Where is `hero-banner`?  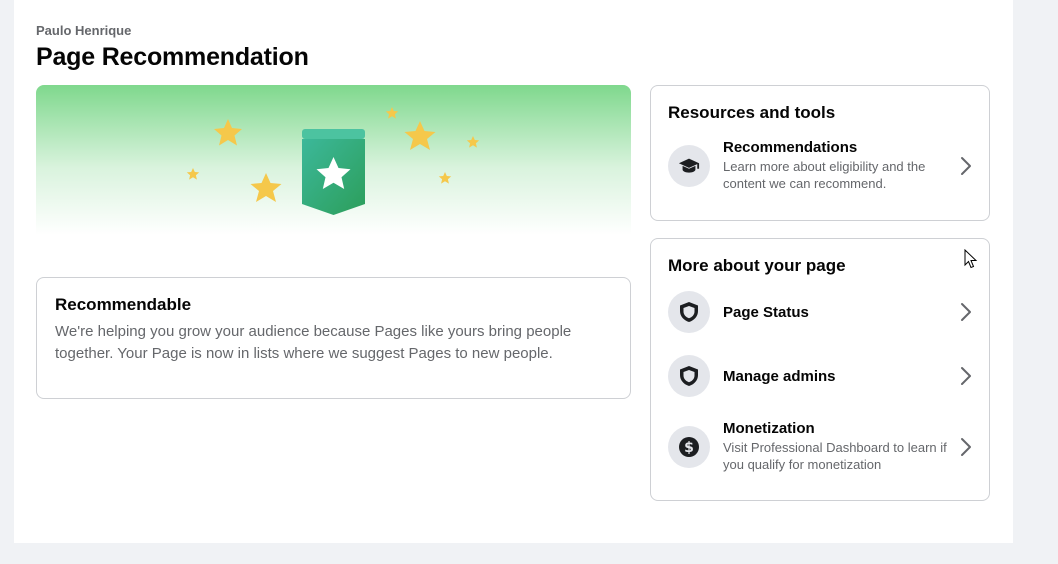 hero-banner is located at coordinates (333, 160).